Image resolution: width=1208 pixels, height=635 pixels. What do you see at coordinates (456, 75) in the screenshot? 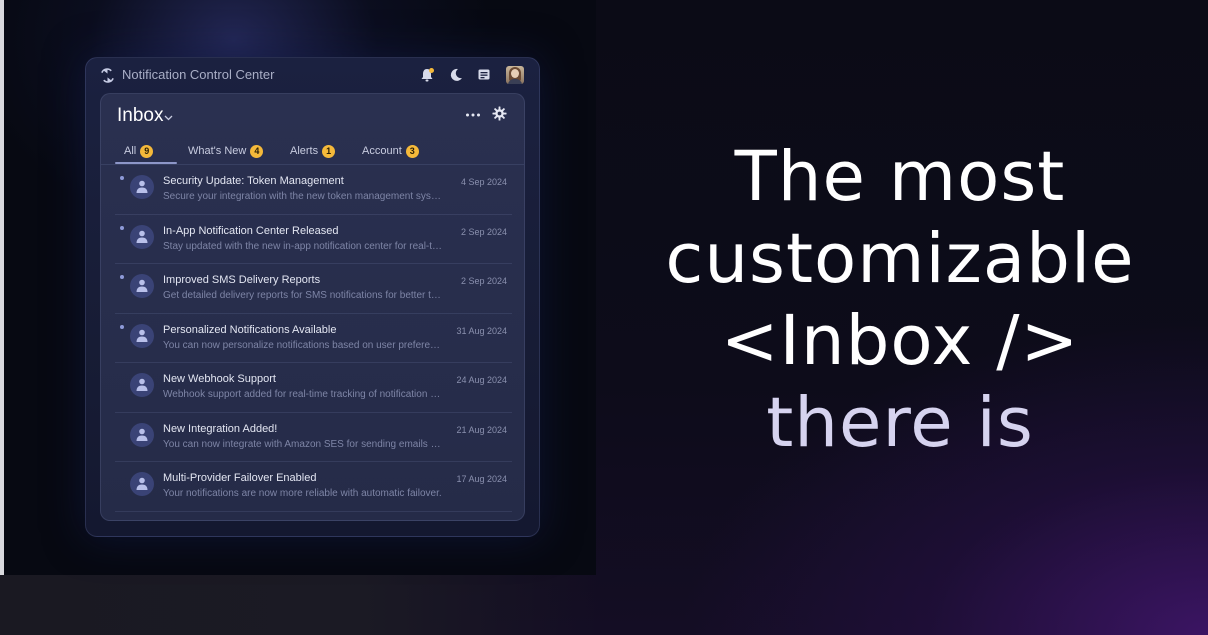
I see `moon-icon` at bounding box center [456, 75].